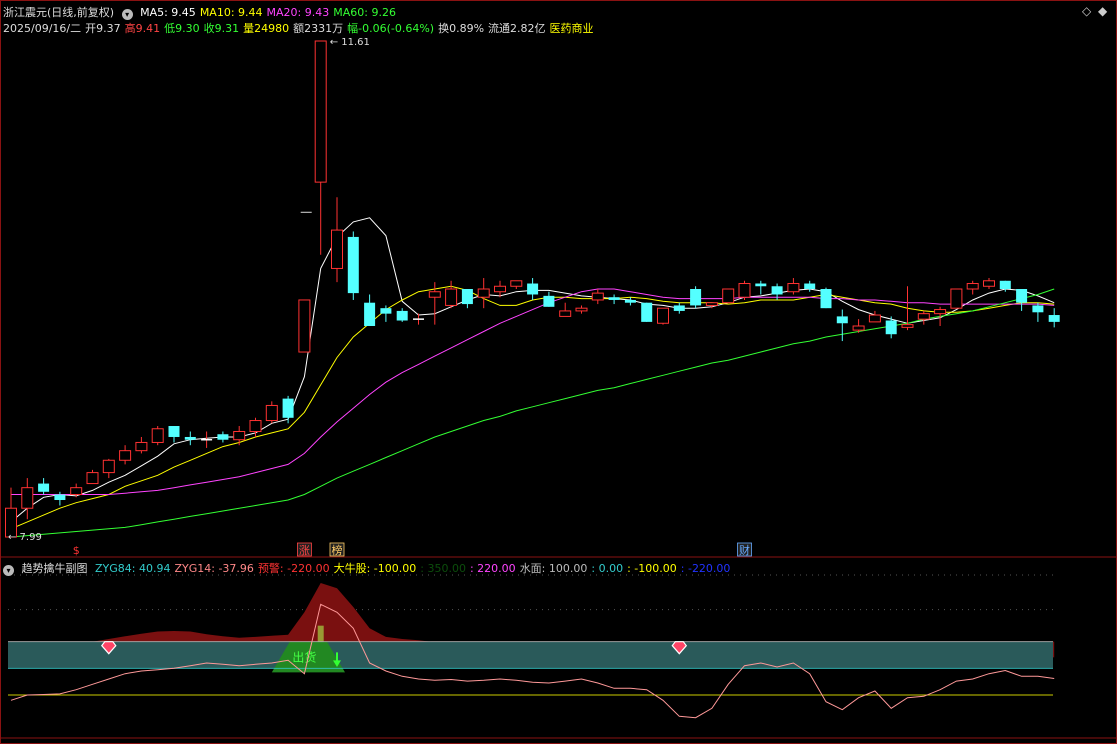 The height and width of the screenshot is (744, 1117). I want to click on expand-diamond-icon: ◇, so click(1086, 11).